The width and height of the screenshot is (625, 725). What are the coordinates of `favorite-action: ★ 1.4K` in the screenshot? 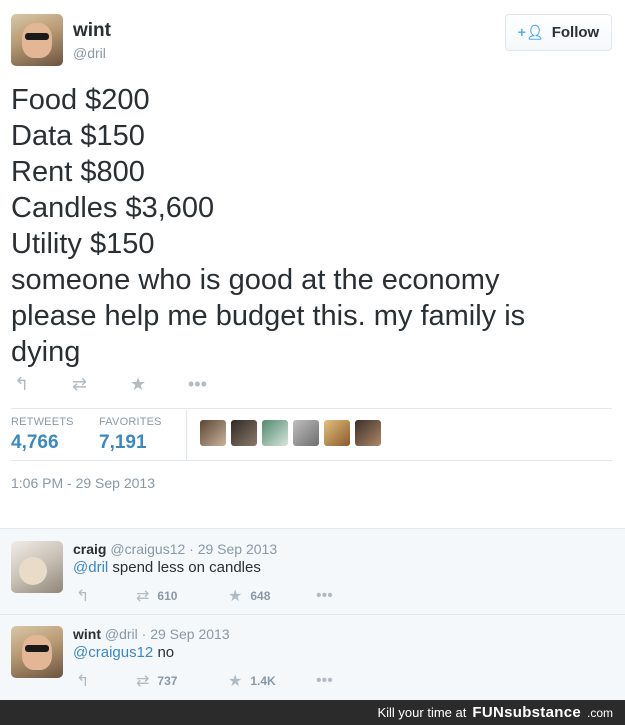 It's located at (272, 681).